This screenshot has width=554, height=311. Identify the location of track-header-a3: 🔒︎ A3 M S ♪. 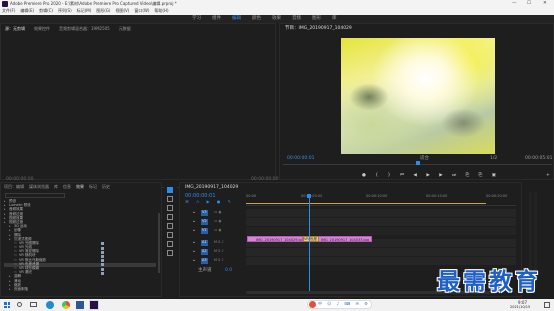
(214, 261).